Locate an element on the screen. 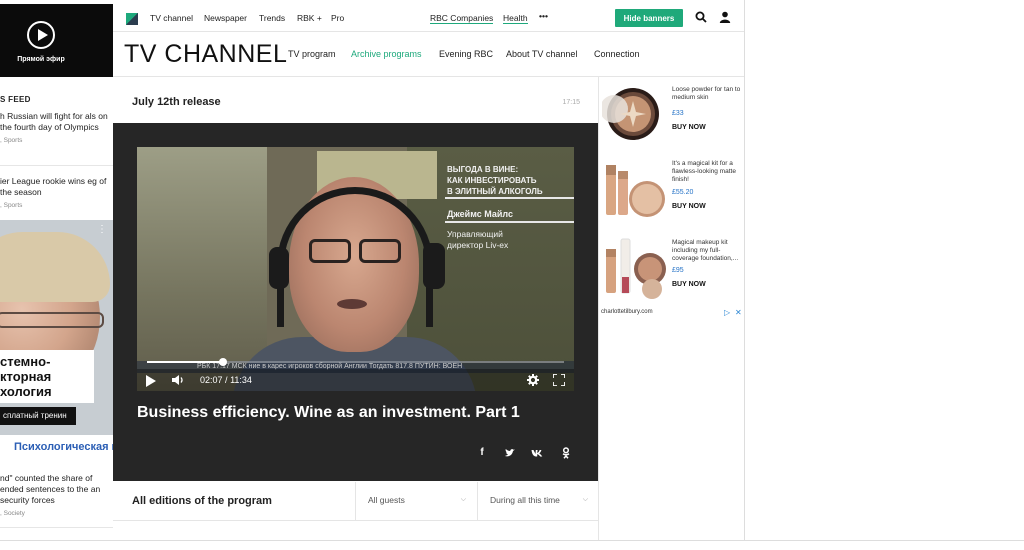 This screenshot has height=550, width=1024. video-controls: 02:07 / 11:34 is located at coordinates (355, 380).